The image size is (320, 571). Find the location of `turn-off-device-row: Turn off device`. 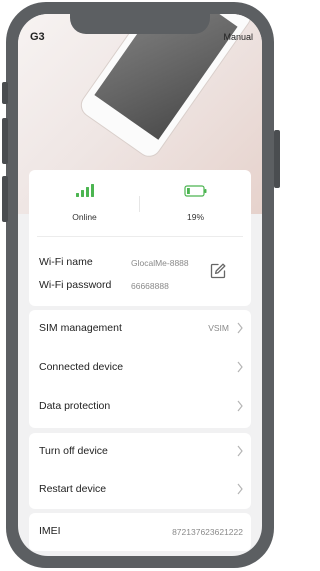

turn-off-device-row: Turn off device is located at coordinates (140, 452).